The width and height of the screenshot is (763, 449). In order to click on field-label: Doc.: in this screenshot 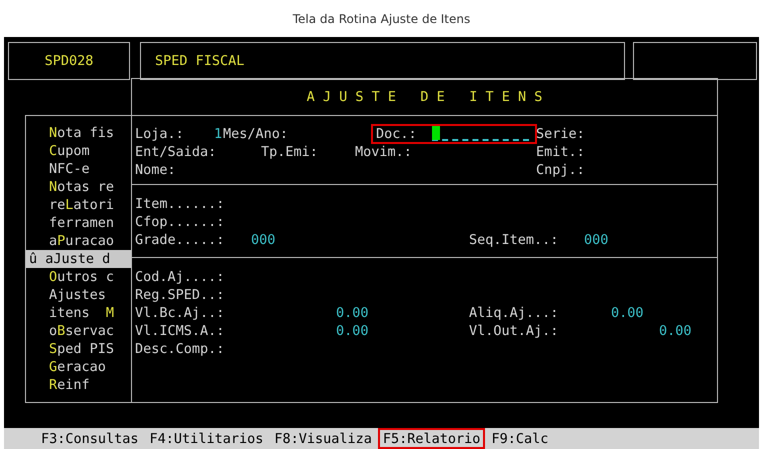, I will do `click(397, 133)`.